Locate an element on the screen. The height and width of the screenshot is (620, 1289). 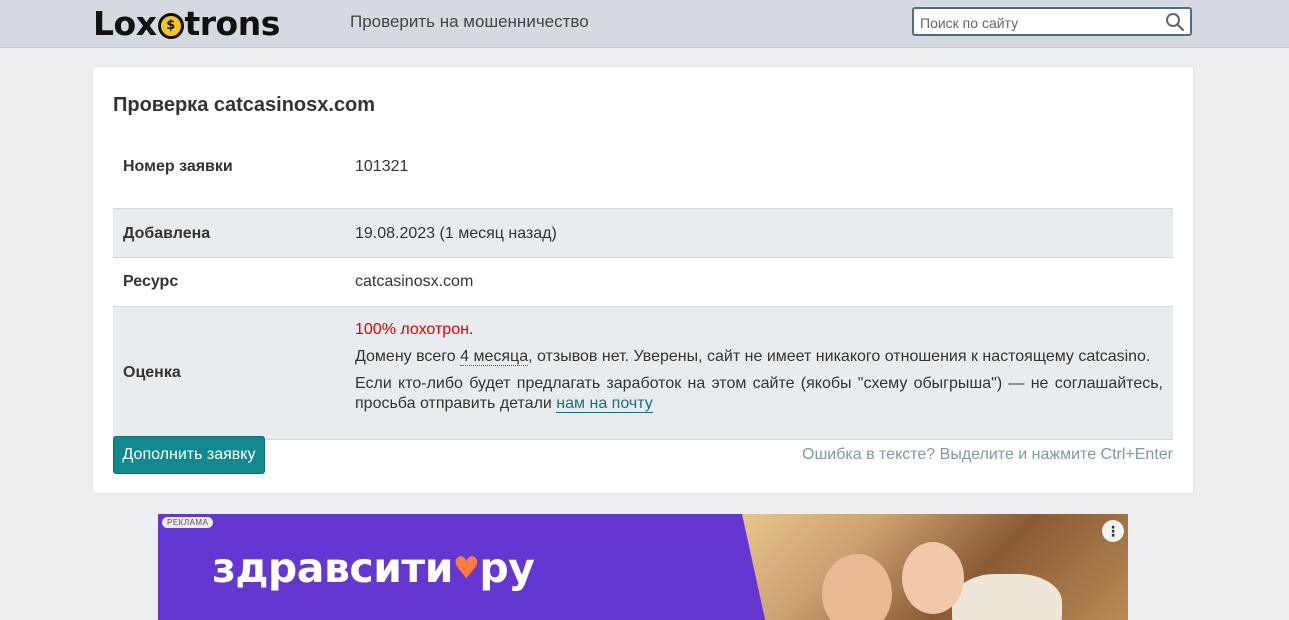
row-value: 101321 is located at coordinates (382, 166).